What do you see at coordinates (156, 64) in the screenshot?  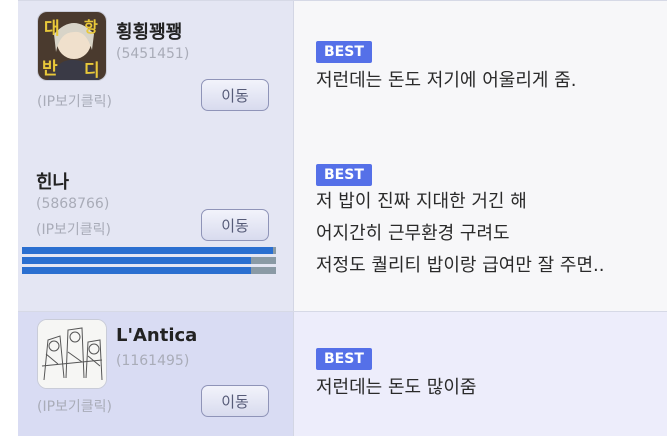 I see `comment-author-panel: 대 항 반 디 횡횡꽹꽹 (5451451) (IP보기클릭) 이동` at bounding box center [156, 64].